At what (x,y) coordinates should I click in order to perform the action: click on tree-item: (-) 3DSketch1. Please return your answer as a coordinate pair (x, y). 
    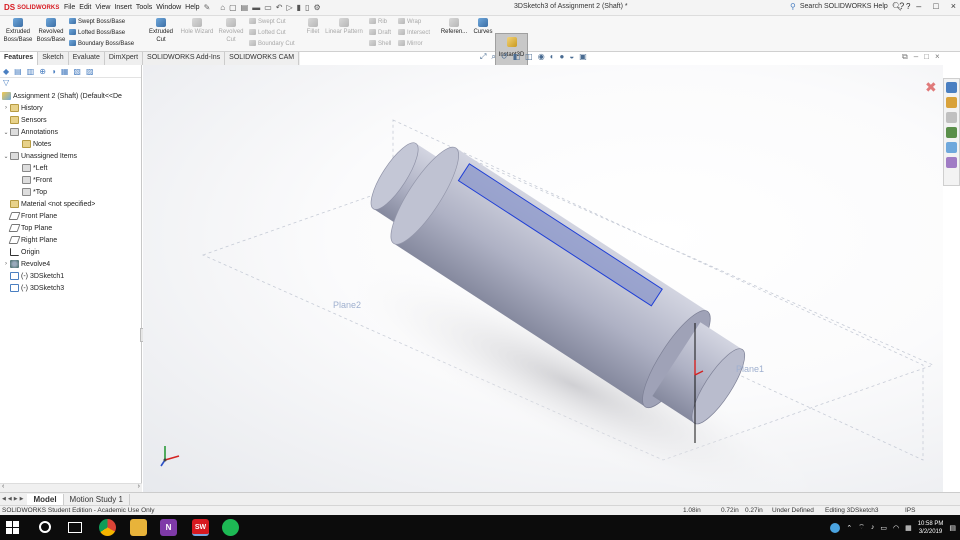
    Looking at the image, I should click on (33, 276).